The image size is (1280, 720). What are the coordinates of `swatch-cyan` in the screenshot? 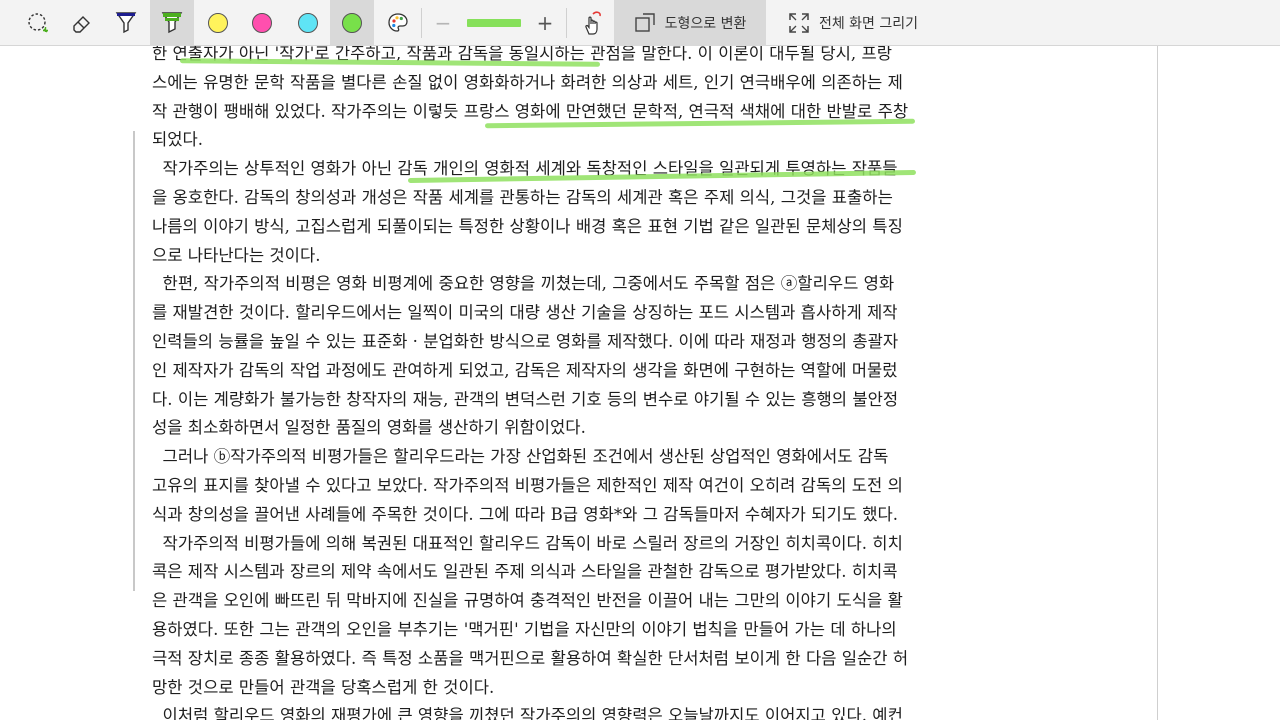 It's located at (308, 23).